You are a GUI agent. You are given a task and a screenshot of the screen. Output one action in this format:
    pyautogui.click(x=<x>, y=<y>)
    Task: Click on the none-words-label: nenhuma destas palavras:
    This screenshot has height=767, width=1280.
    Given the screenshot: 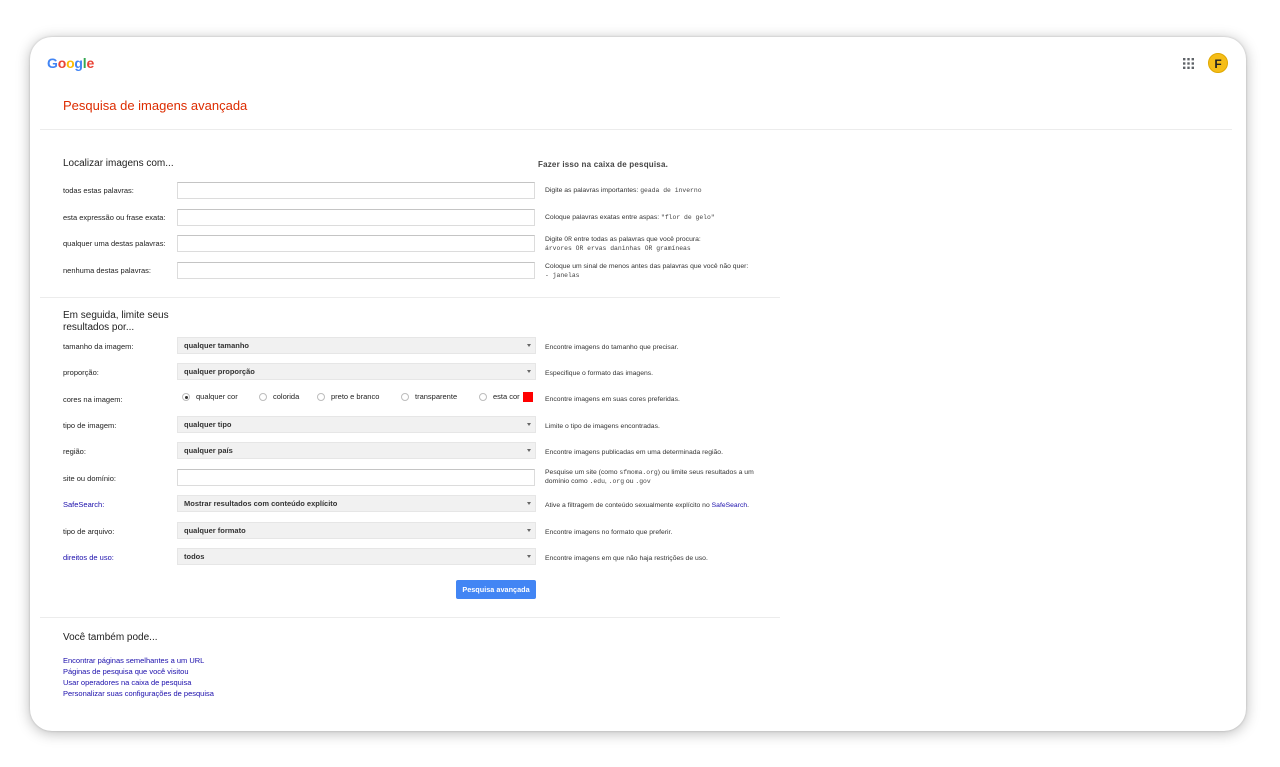 What is the action you would take?
    pyautogui.click(x=107, y=270)
    